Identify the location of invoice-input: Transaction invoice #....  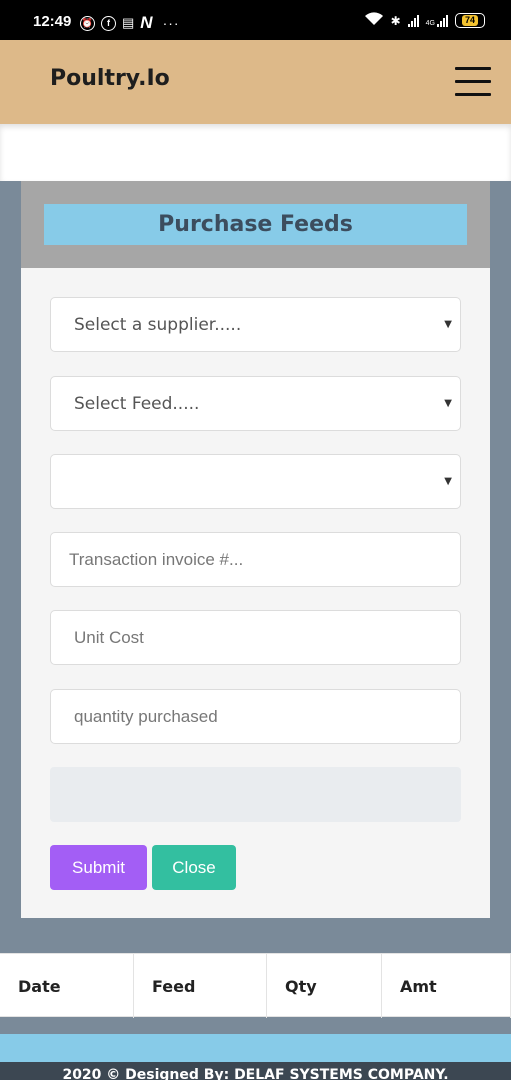
(255, 559).